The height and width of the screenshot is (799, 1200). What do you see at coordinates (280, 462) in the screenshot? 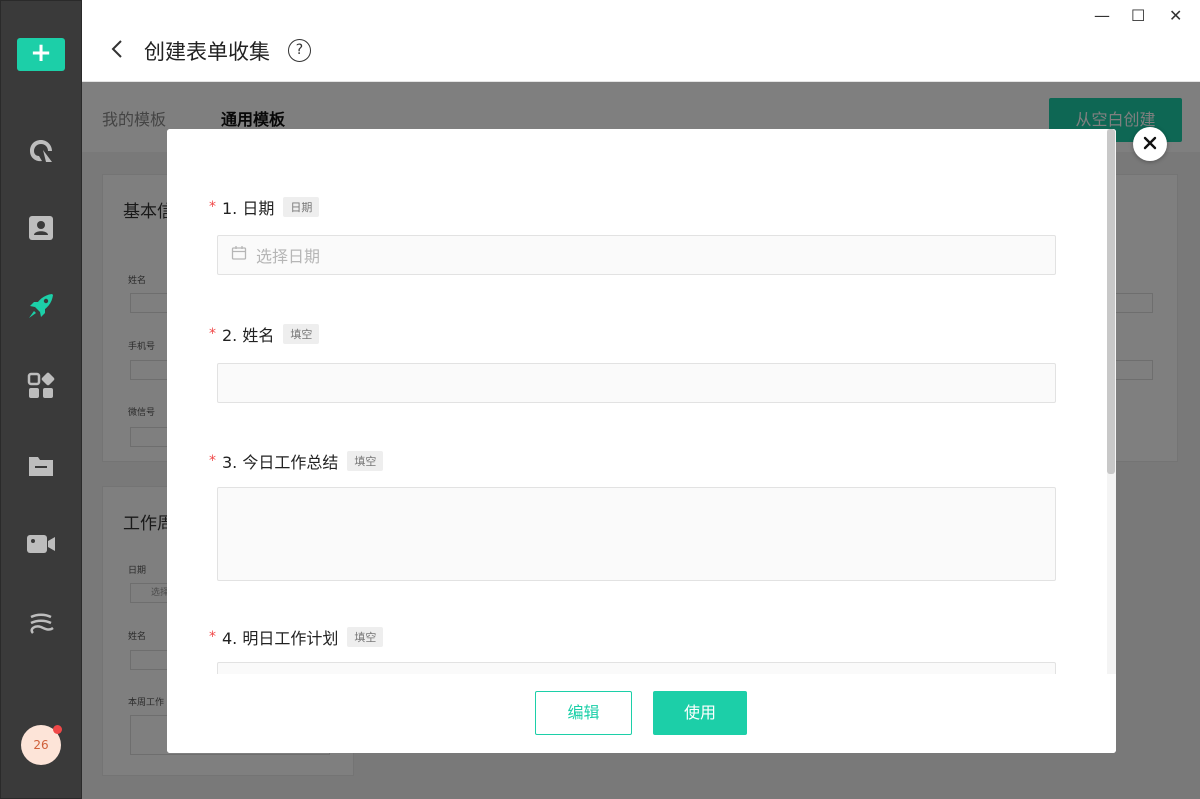
I see `question-label: 3. 今日工作总结` at bounding box center [280, 462].